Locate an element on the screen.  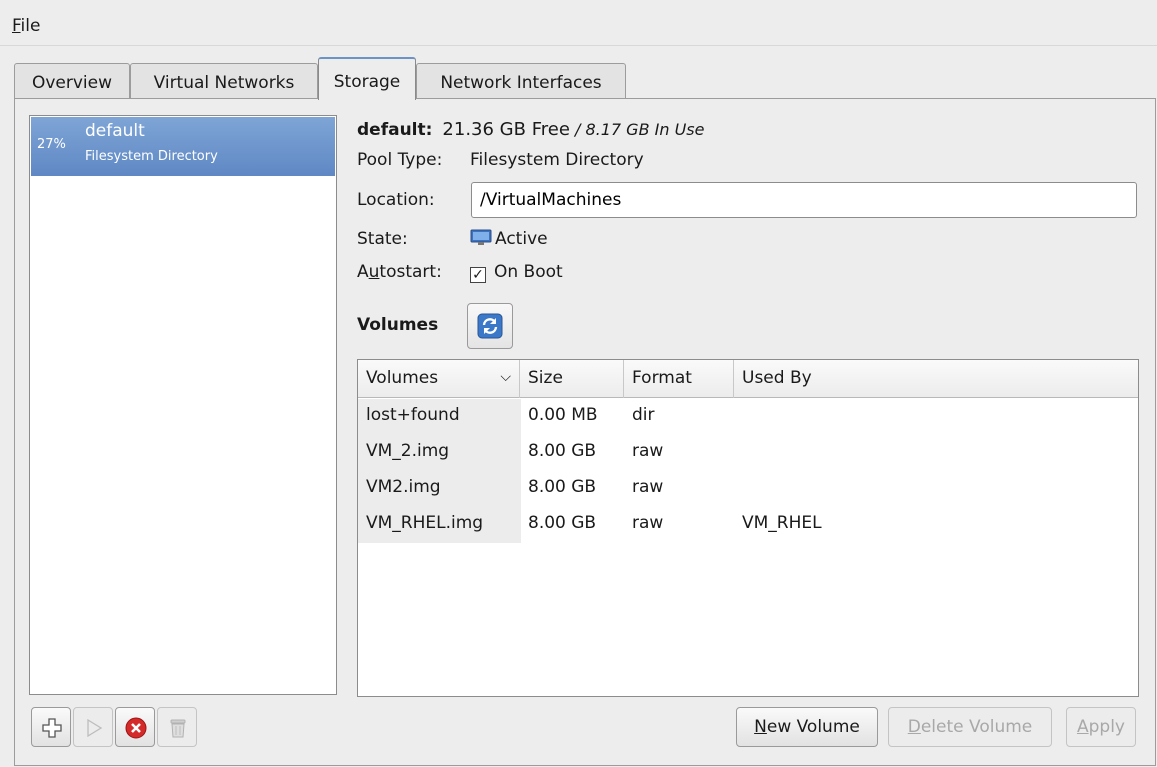
monitor-icon is located at coordinates (481, 237).